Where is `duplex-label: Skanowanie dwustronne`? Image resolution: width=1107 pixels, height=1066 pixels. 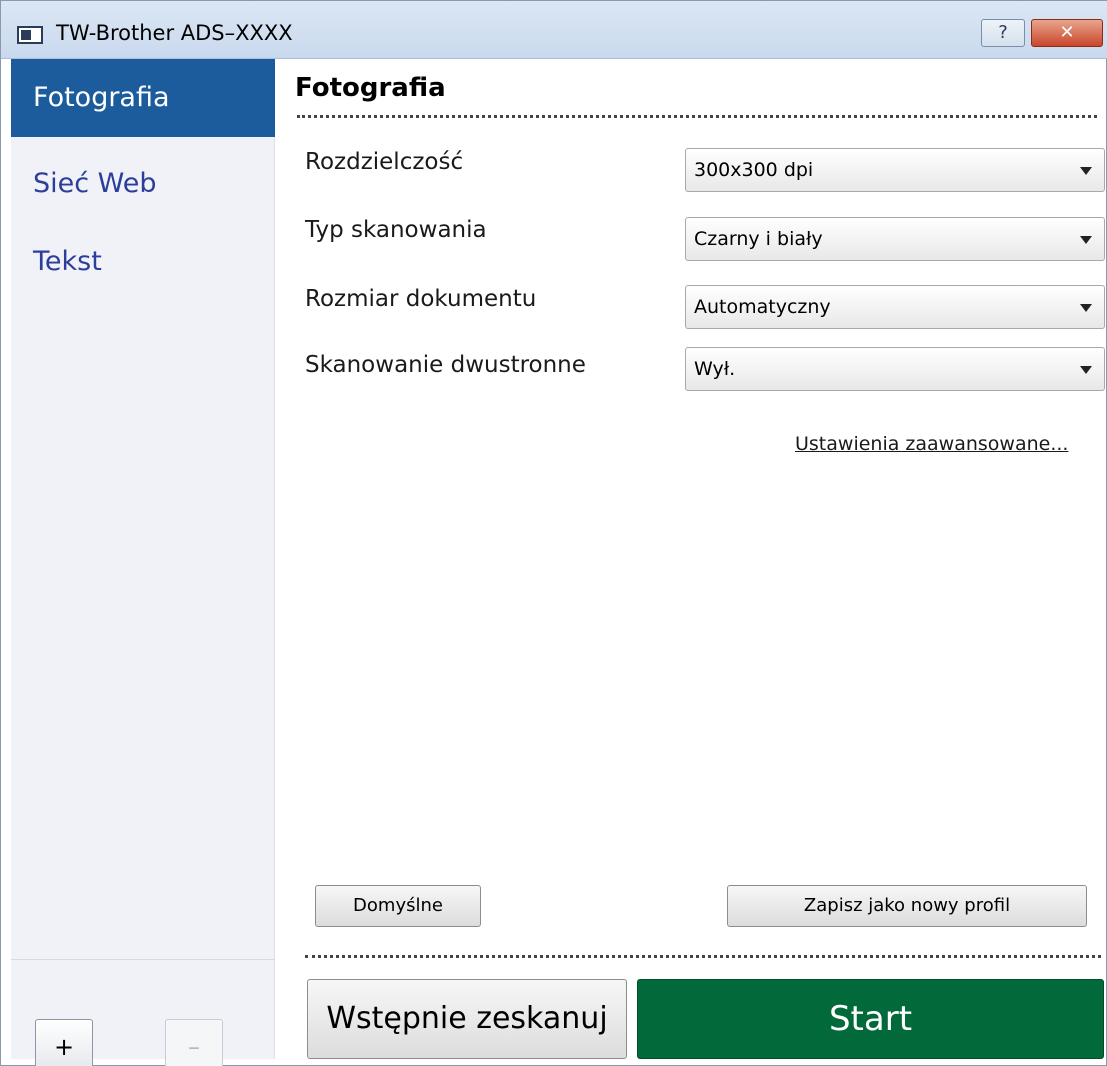 duplex-label: Skanowanie dwustronne is located at coordinates (445, 365).